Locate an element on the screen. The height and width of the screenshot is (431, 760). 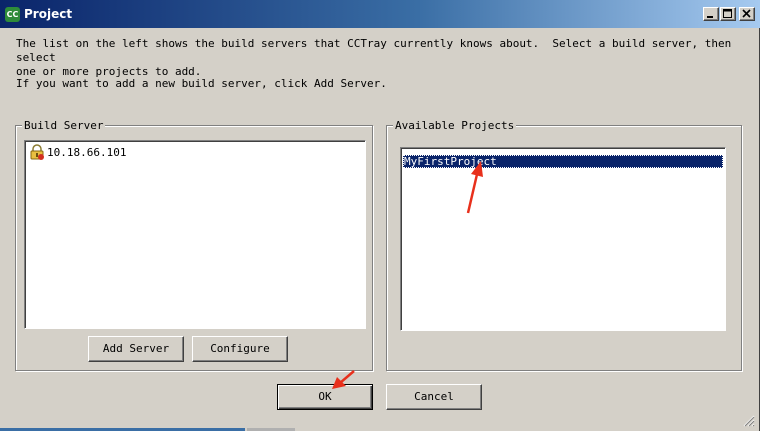
window-title: Project is located at coordinates (48, 14).